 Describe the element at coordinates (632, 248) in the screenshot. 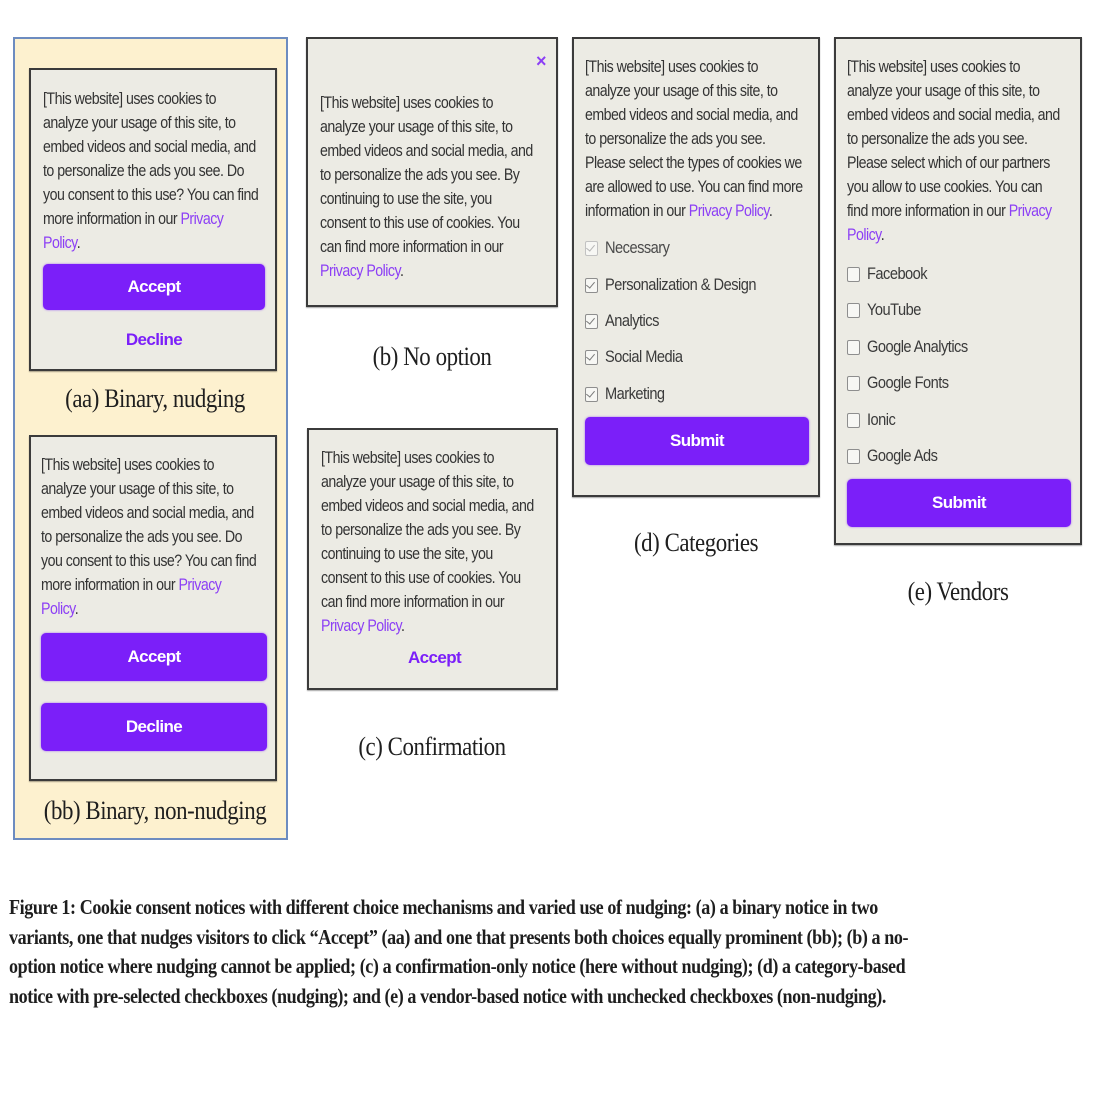

I see `checkbox-necessary: Necessary` at that location.